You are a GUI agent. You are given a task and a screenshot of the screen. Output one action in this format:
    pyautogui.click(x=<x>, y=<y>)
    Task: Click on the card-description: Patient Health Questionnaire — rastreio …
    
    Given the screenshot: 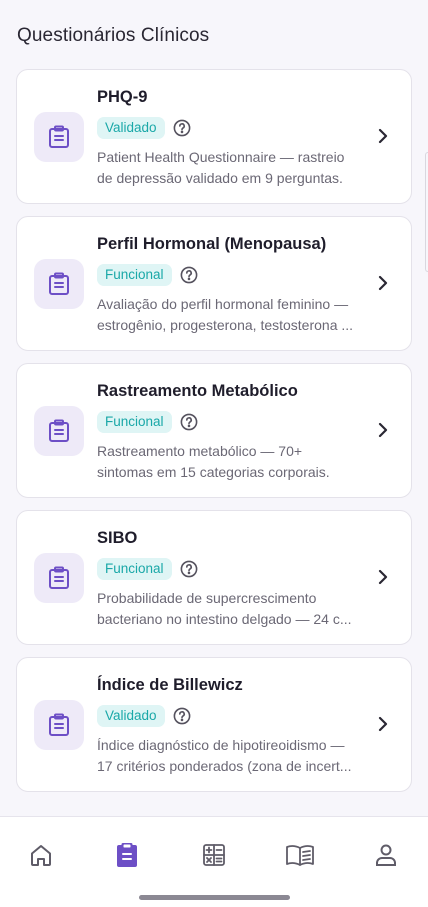 What is the action you would take?
    pyautogui.click(x=233, y=168)
    